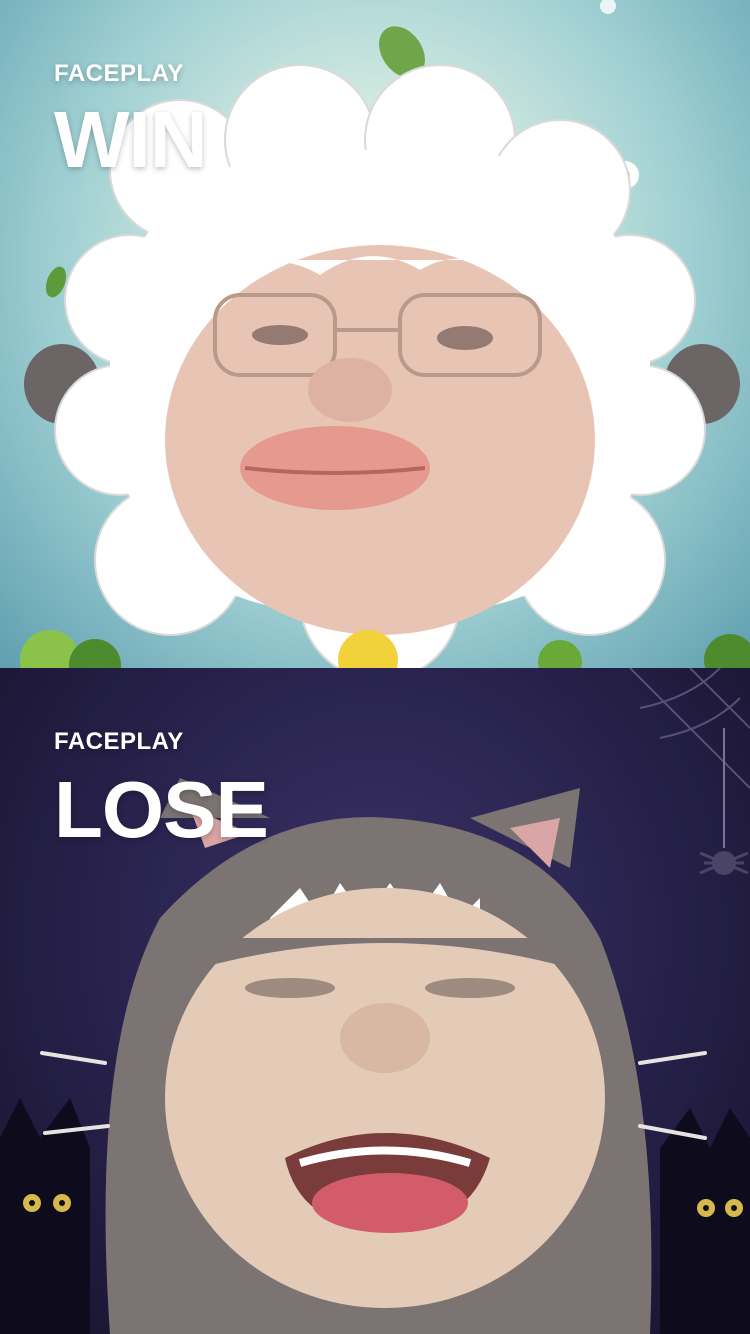  What do you see at coordinates (705, 1221) in the screenshot?
I see `background-cat-right` at bounding box center [705, 1221].